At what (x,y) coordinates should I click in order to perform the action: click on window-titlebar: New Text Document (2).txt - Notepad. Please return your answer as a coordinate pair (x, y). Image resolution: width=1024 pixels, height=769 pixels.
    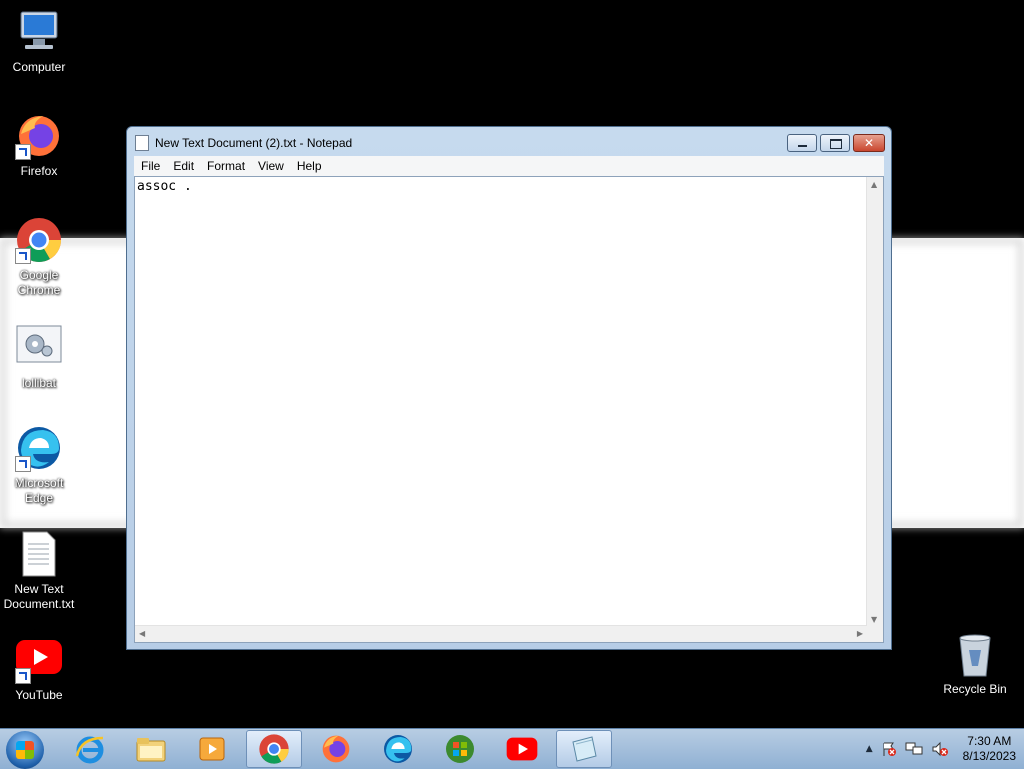
    Looking at the image, I should click on (243, 143).